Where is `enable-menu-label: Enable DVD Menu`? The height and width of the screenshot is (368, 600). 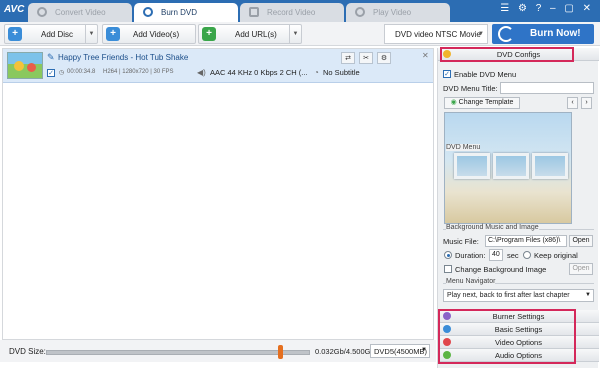 enable-menu-label: Enable DVD Menu is located at coordinates (485, 74).